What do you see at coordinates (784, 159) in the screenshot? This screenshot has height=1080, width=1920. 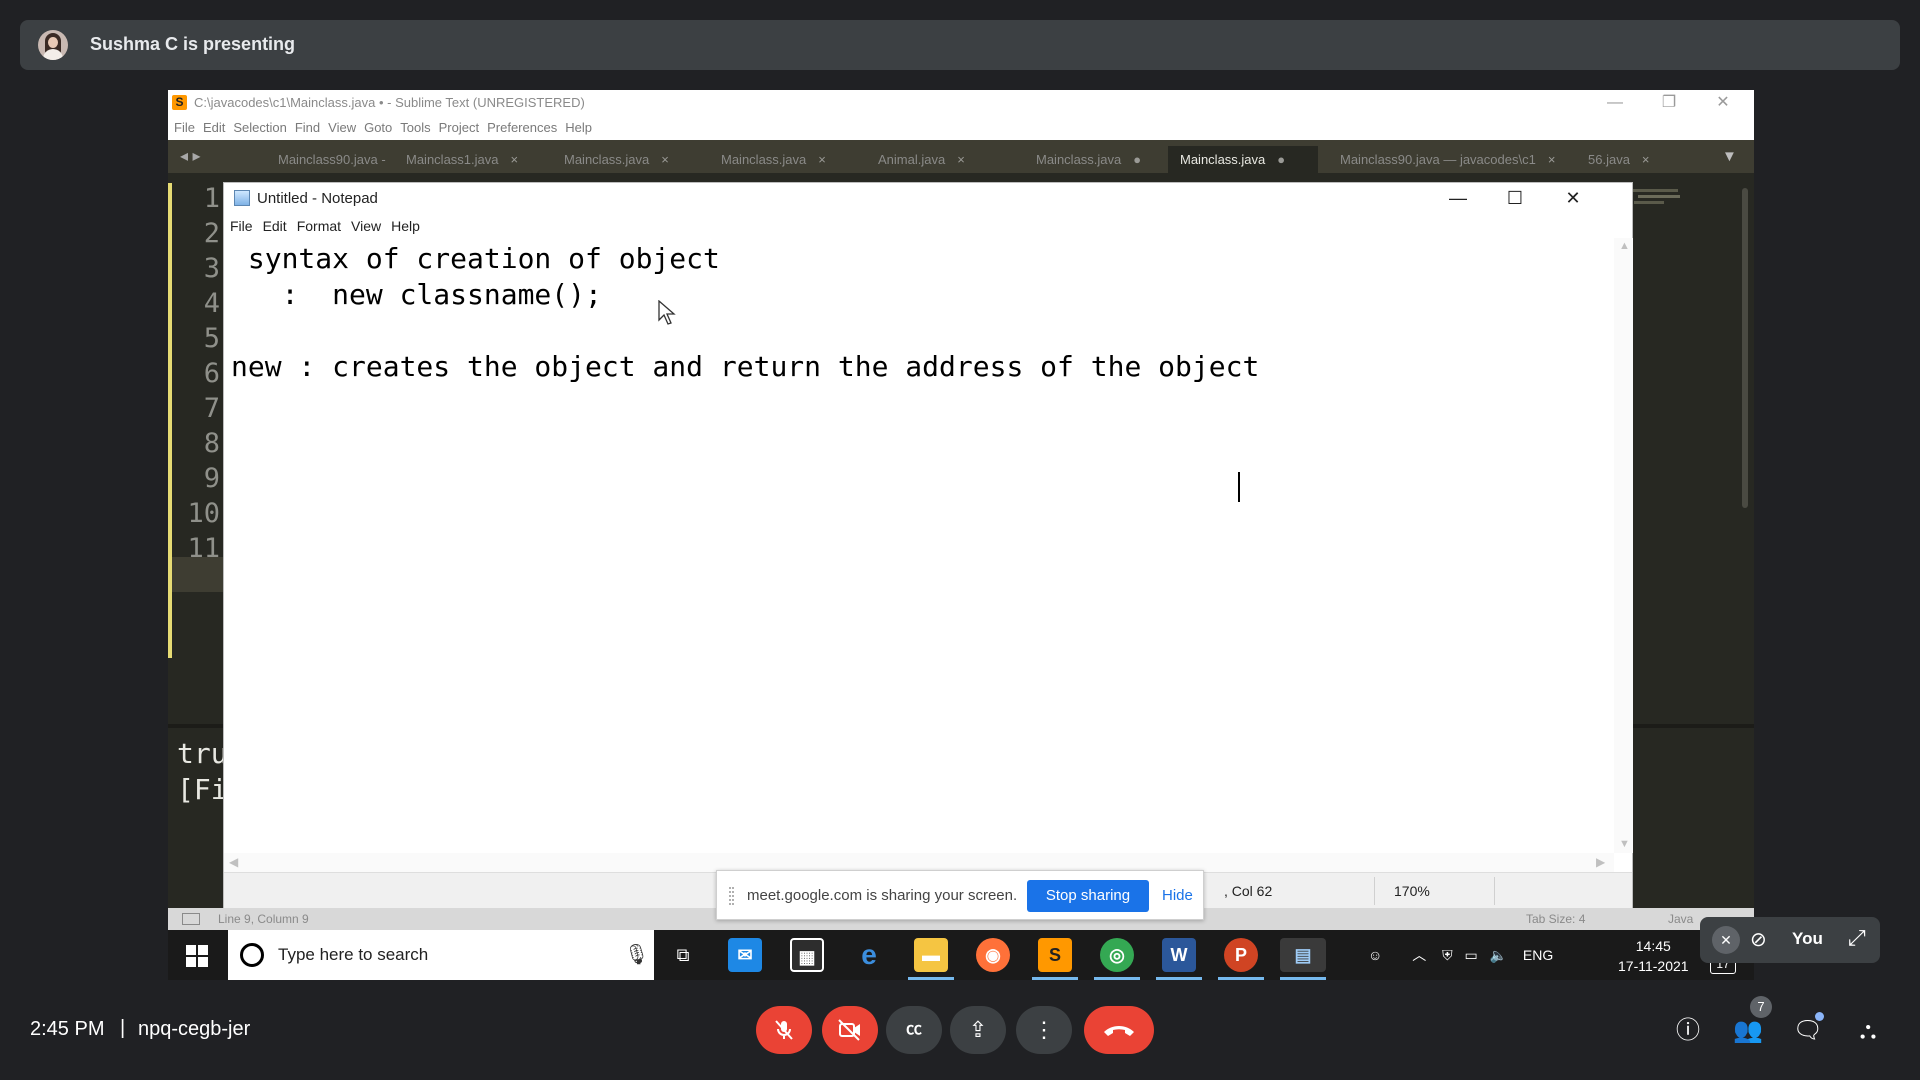 I see `tab-mainclass-b: Mainclass.java ×` at bounding box center [784, 159].